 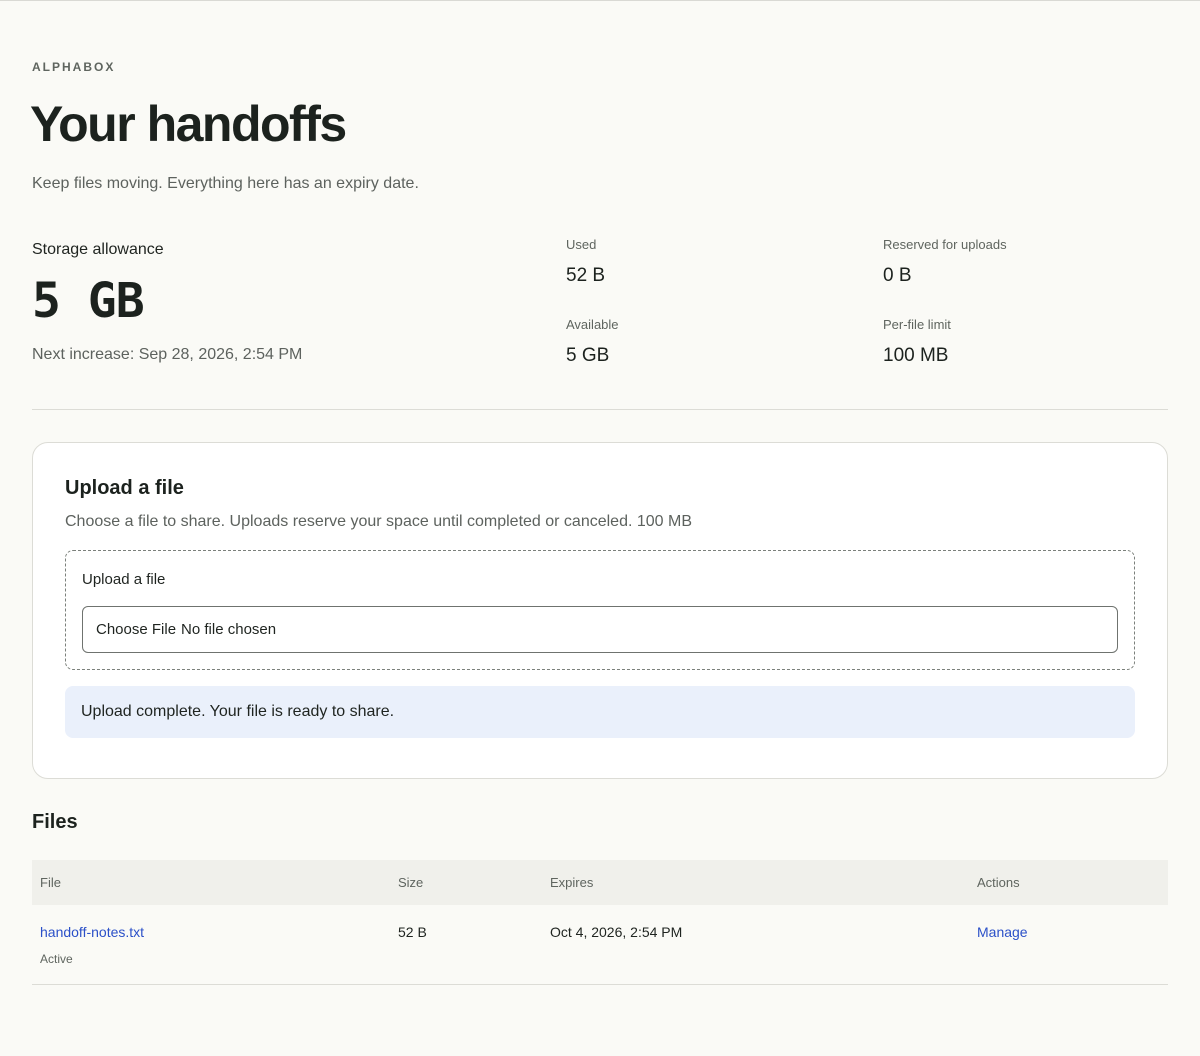 What do you see at coordinates (572, 882) in the screenshot?
I see `column-header-expires: Expires` at bounding box center [572, 882].